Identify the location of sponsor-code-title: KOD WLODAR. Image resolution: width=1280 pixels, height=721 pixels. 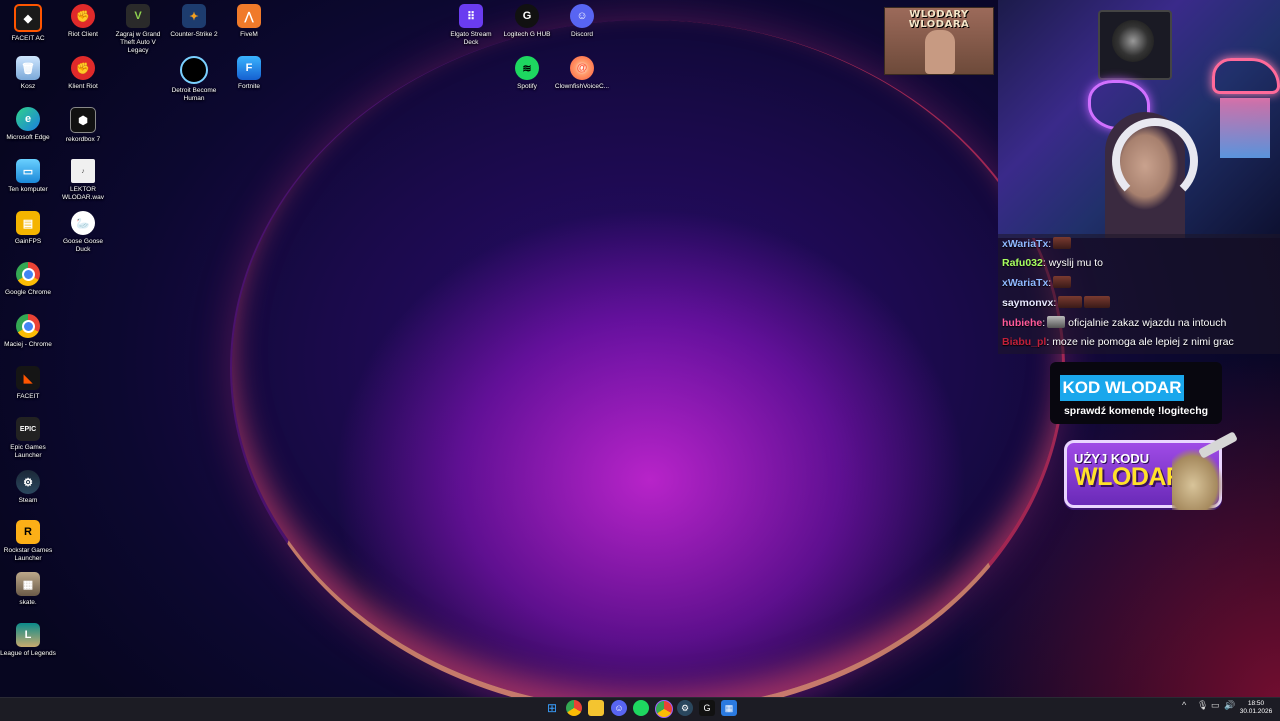
(1122, 388).